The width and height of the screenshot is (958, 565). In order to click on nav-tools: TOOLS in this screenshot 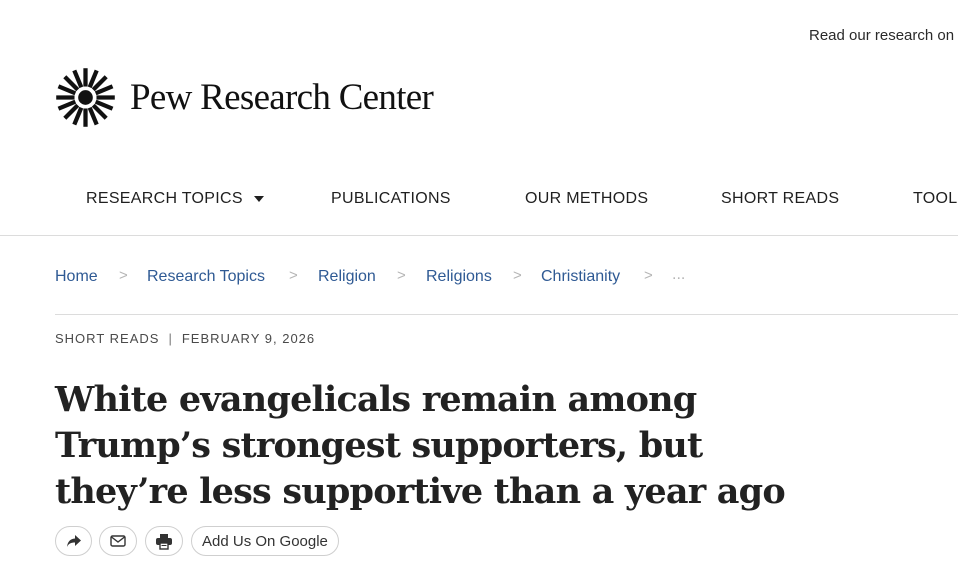, I will do `click(935, 199)`.